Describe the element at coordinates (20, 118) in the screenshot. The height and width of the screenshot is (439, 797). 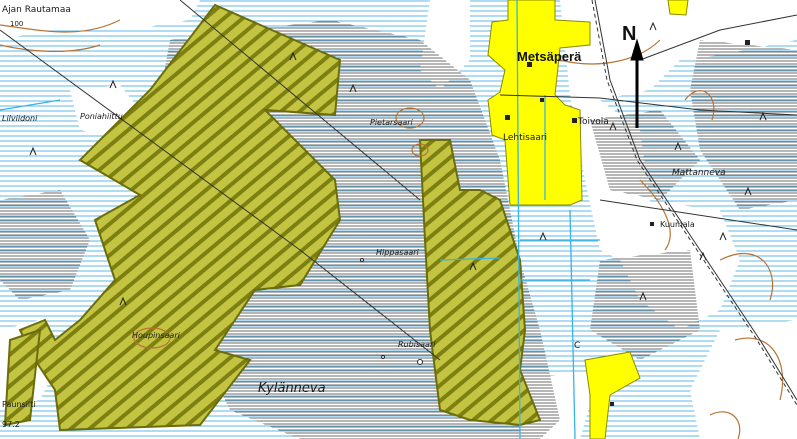
I see `place-label-left-edge: Lilviidoni` at that location.